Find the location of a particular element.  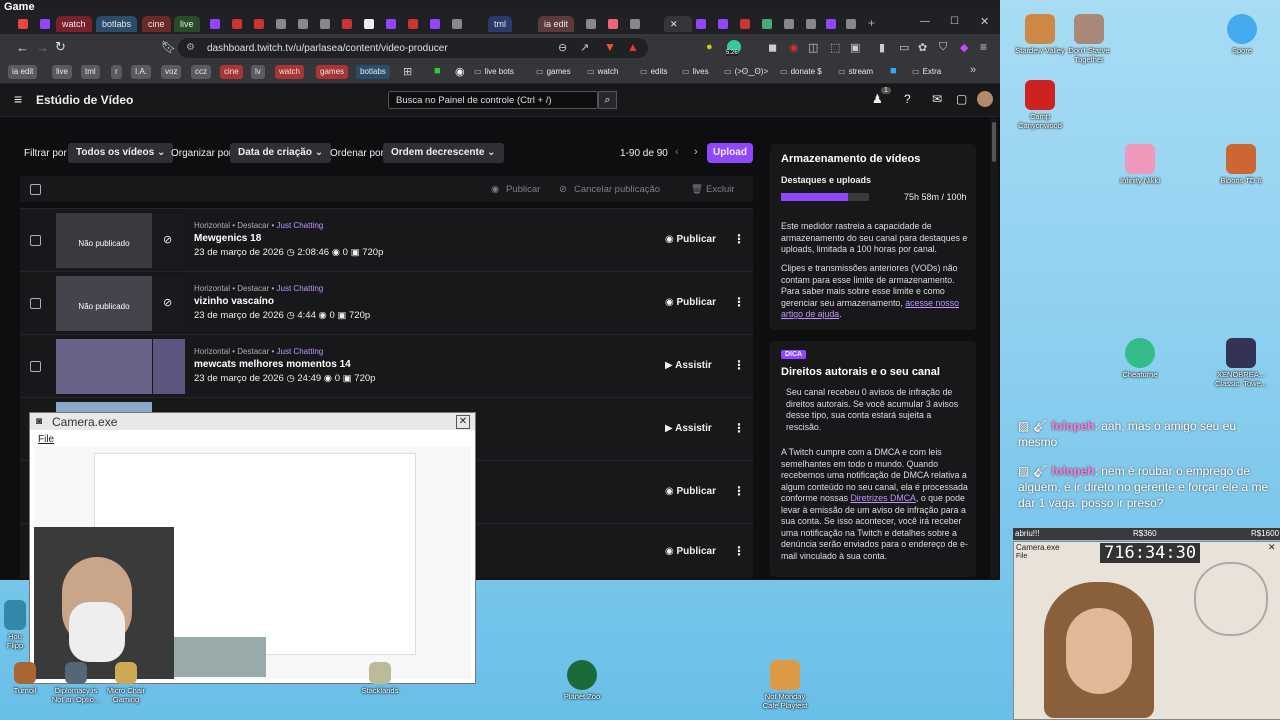

bookmark-folder-donate: donate $ is located at coordinates (801, 72).